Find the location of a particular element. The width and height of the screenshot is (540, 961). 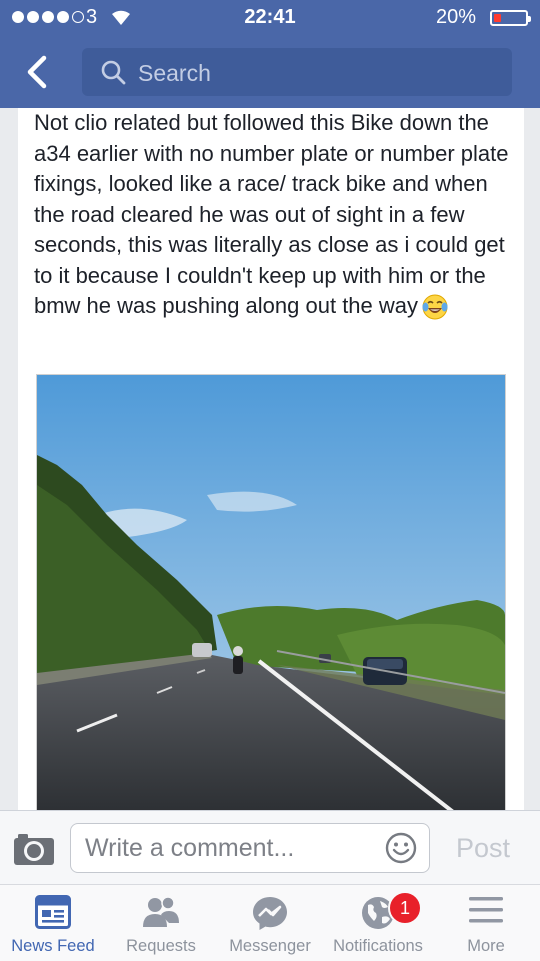

top-header: 3 22:41 20% is located at coordinates (270, 54).